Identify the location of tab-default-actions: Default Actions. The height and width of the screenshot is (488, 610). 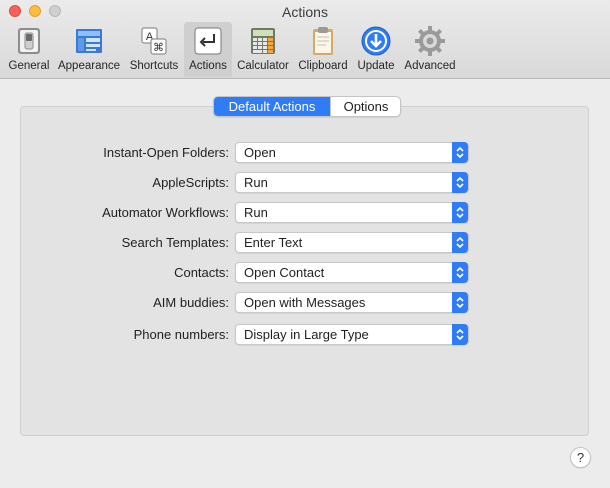
(272, 106).